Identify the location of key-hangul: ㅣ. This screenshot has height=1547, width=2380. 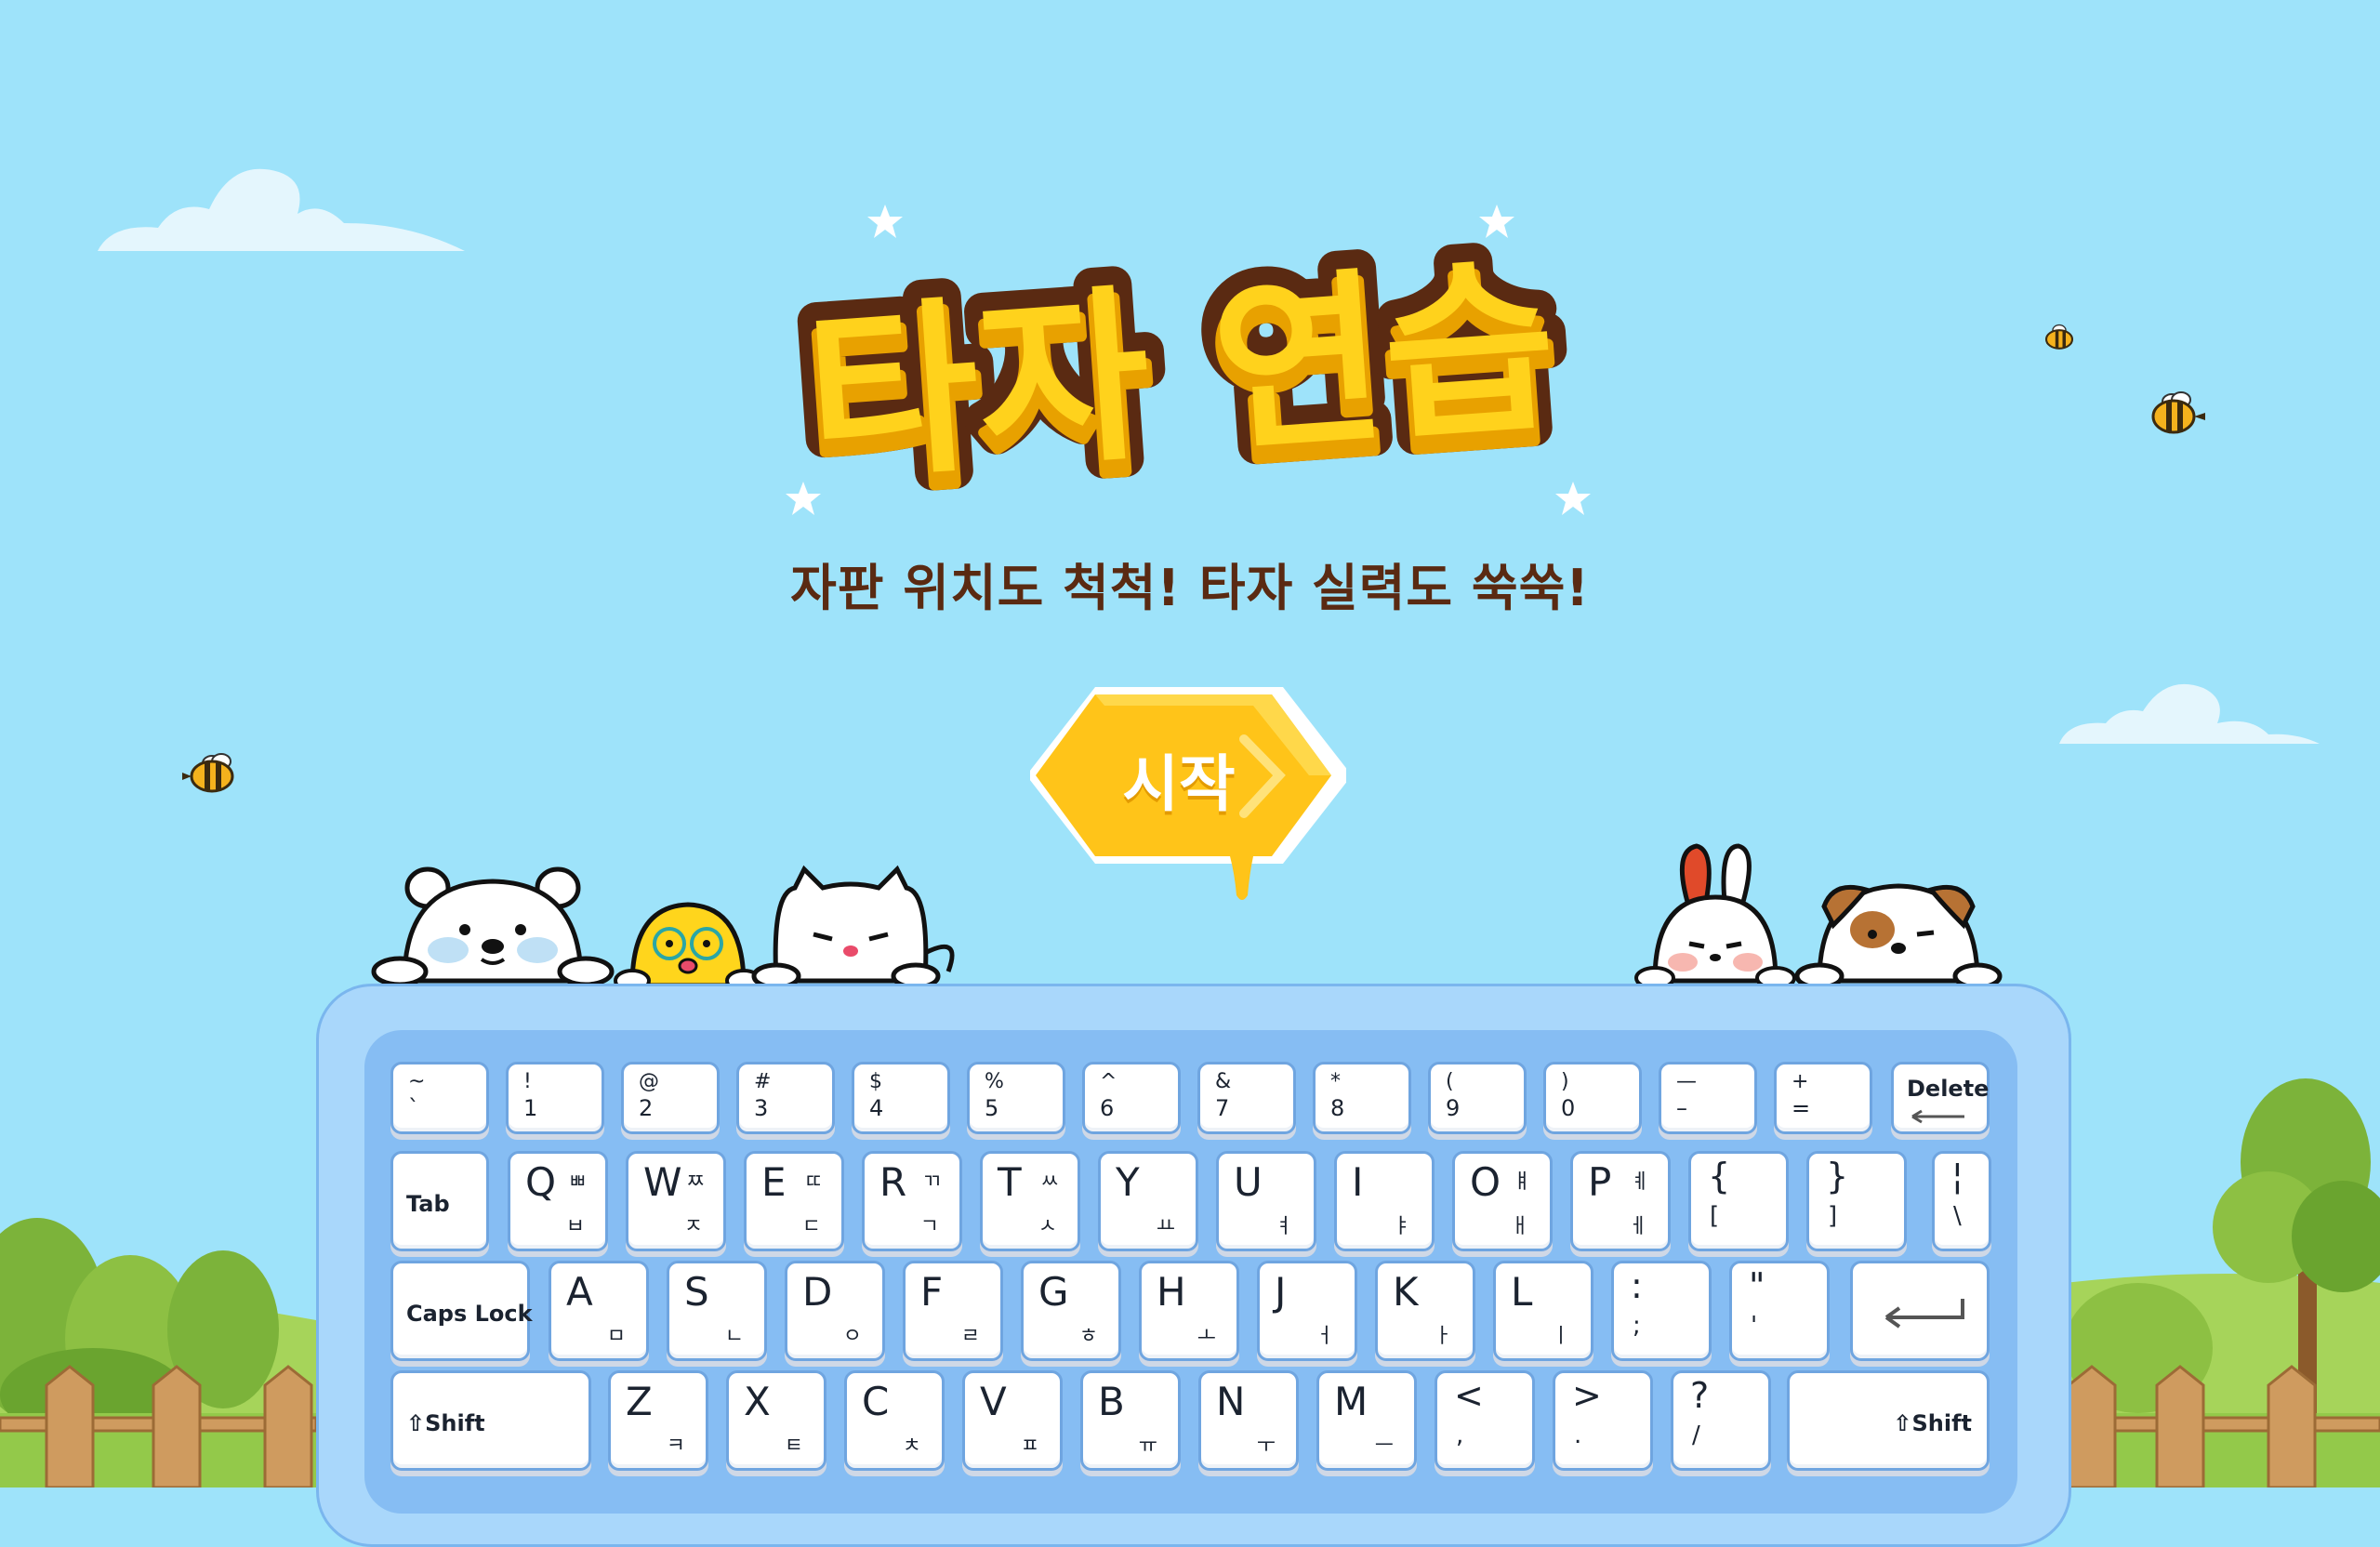
(1560, 1336).